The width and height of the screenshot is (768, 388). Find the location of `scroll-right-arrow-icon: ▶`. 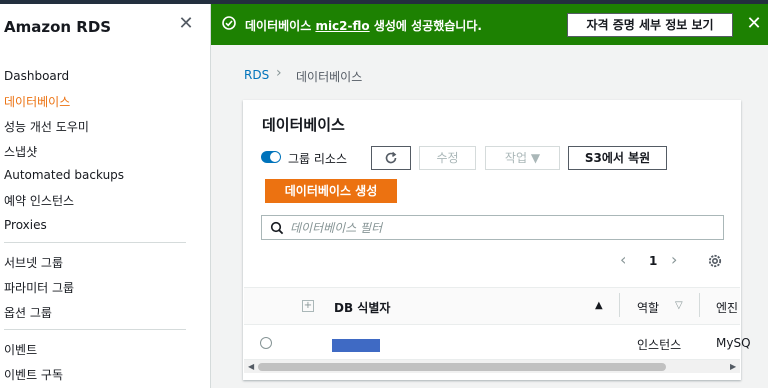

scroll-right-arrow-icon: ▶ is located at coordinates (733, 366).